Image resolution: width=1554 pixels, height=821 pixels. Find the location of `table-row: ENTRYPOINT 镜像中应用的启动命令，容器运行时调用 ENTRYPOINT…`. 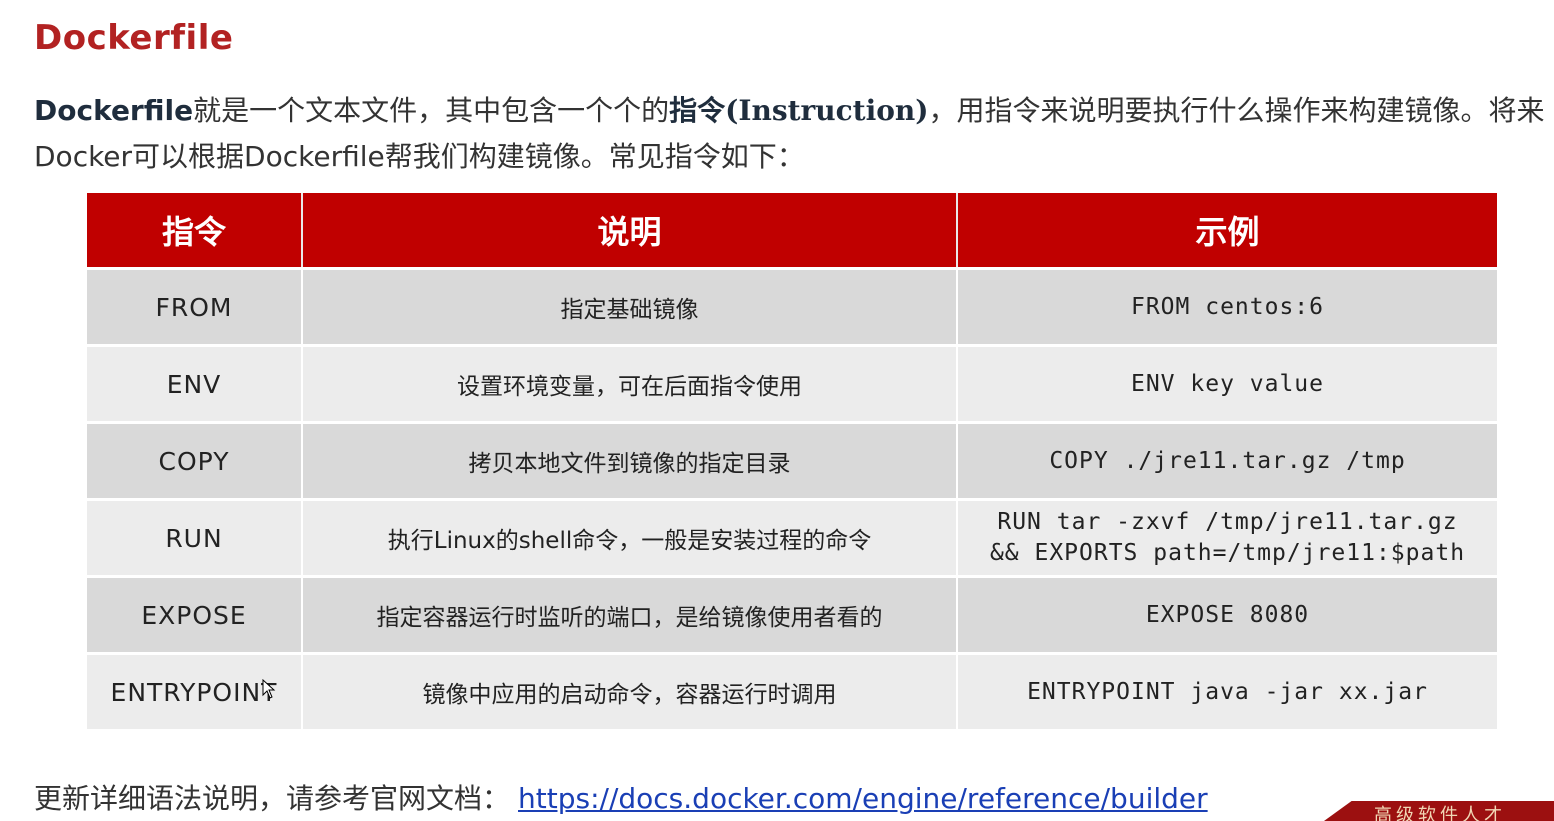

table-row: ENTRYPOINT 镜像中应用的启动命令，容器运行时调用 ENTRYPOINT… is located at coordinates (792, 690).